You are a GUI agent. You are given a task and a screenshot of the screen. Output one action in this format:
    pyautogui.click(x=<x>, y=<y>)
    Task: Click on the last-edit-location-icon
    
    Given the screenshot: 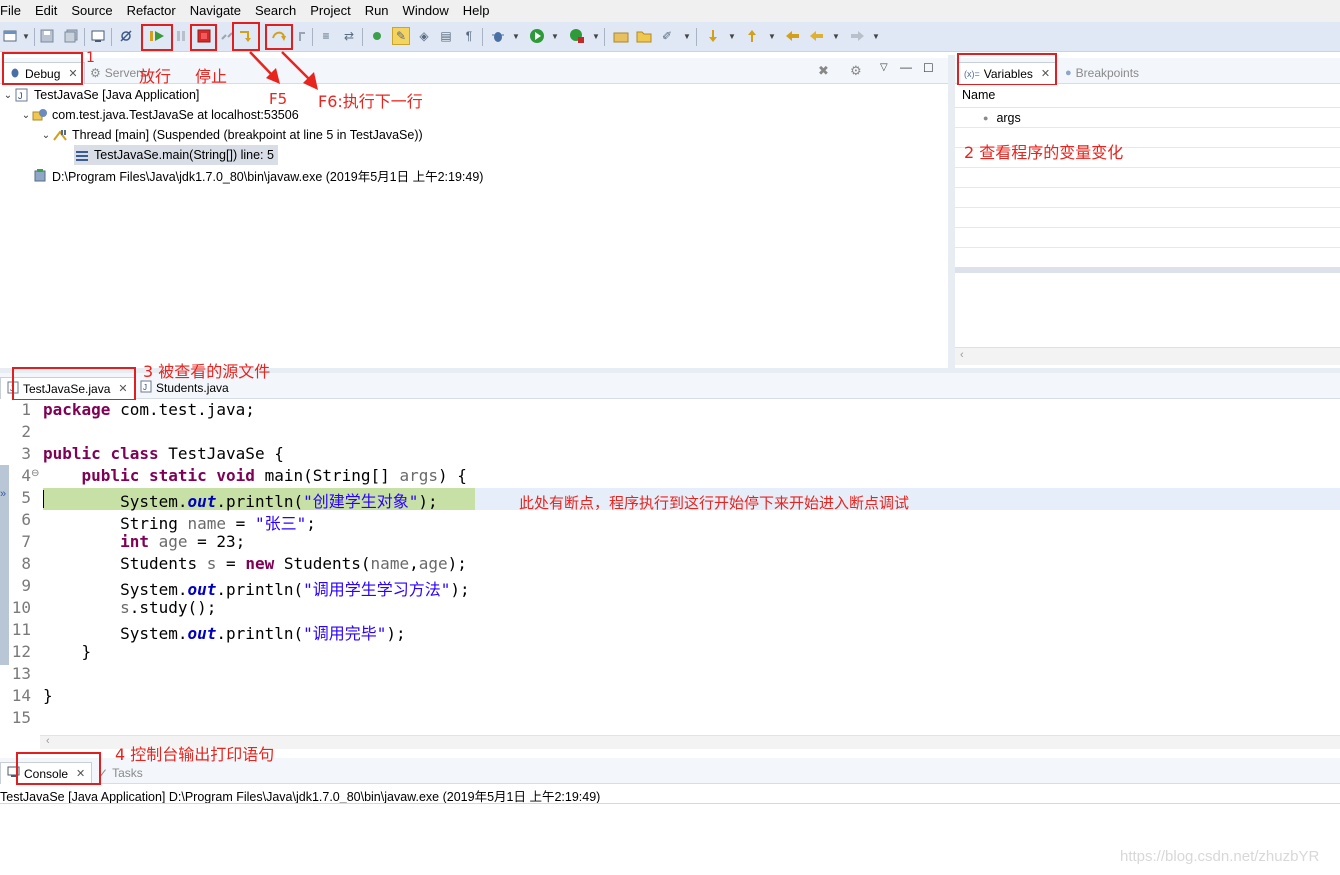 What is the action you would take?
    pyautogui.click(x=793, y=36)
    